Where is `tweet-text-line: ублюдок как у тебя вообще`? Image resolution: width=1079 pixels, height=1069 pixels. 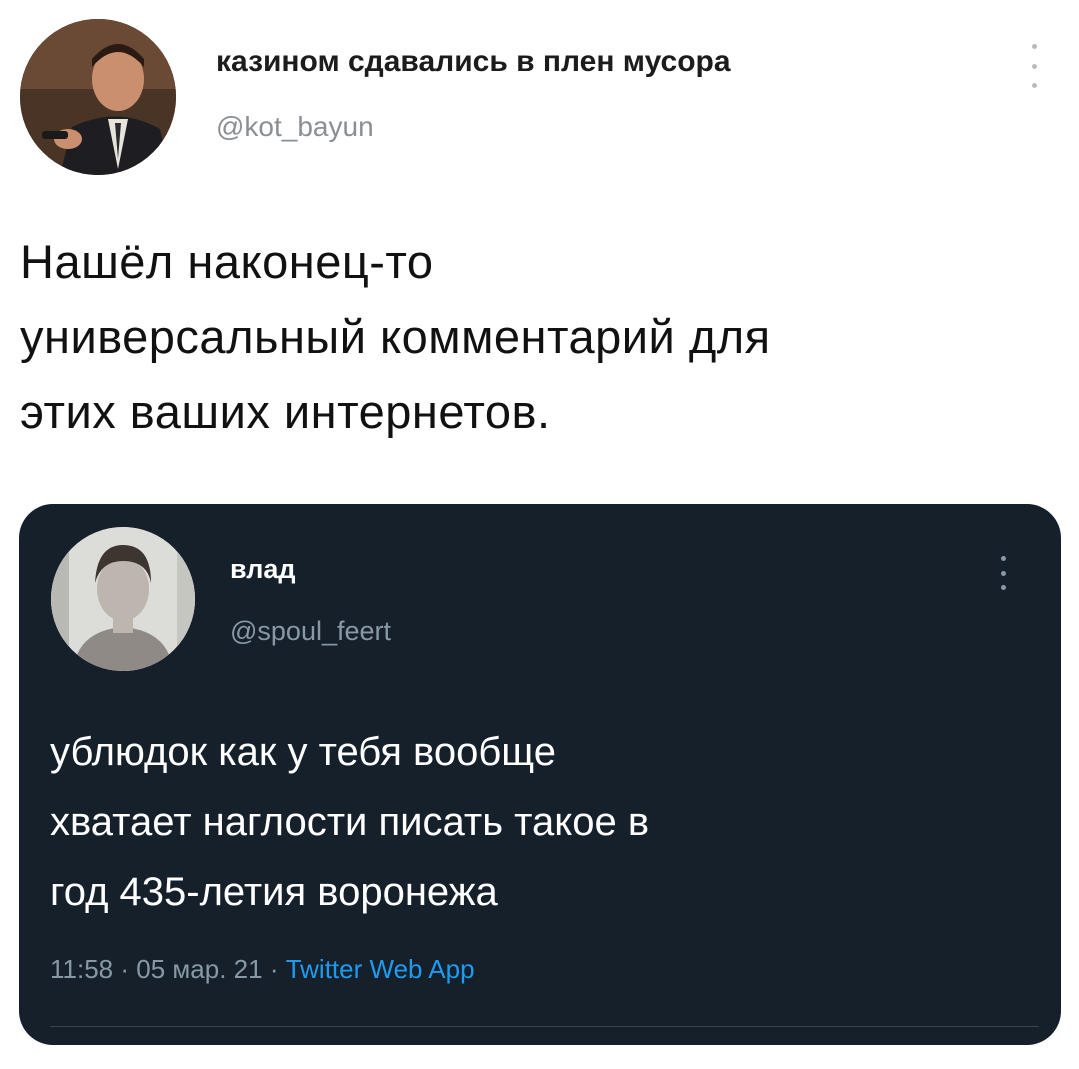
tweet-text-line: ублюдок как у тебя вообще is located at coordinates (303, 752).